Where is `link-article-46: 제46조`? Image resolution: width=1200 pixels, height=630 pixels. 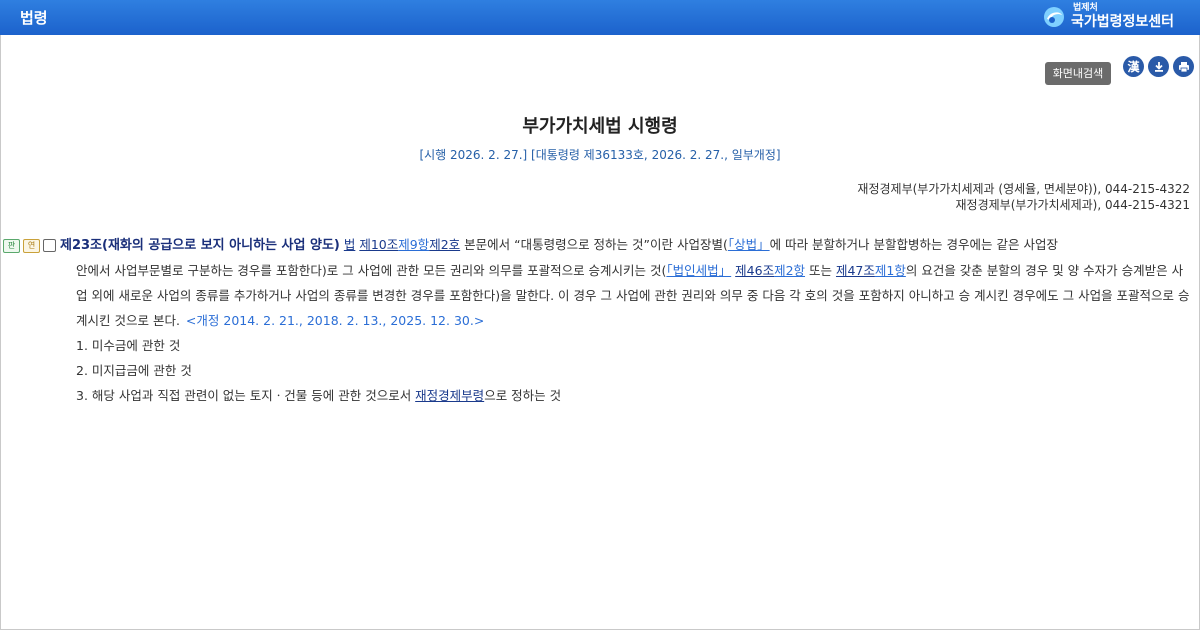 link-article-46: 제46조 is located at coordinates (754, 270).